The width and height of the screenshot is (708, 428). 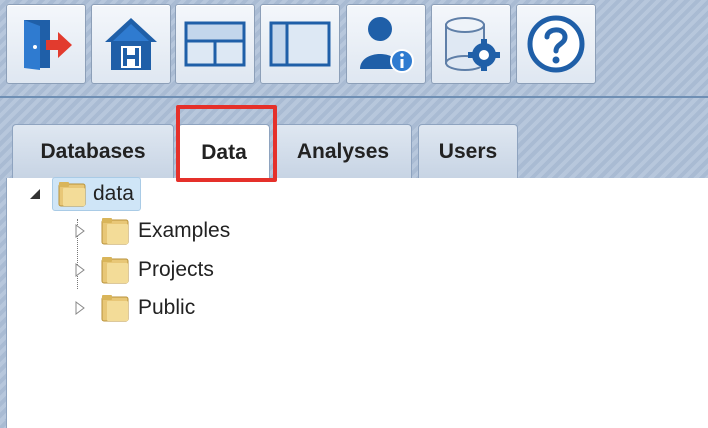 I want to click on exit-icon, so click(x=48, y=45).